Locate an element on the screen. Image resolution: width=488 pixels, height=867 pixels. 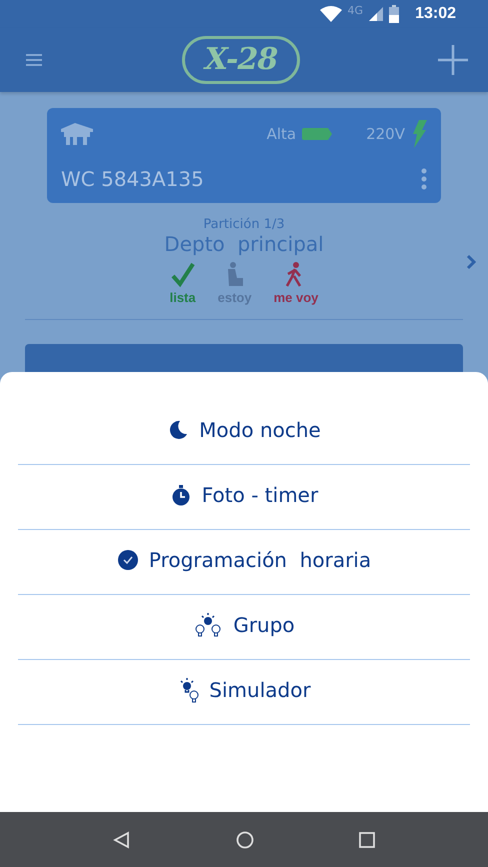
battery-status: Alta is located at coordinates (281, 134).